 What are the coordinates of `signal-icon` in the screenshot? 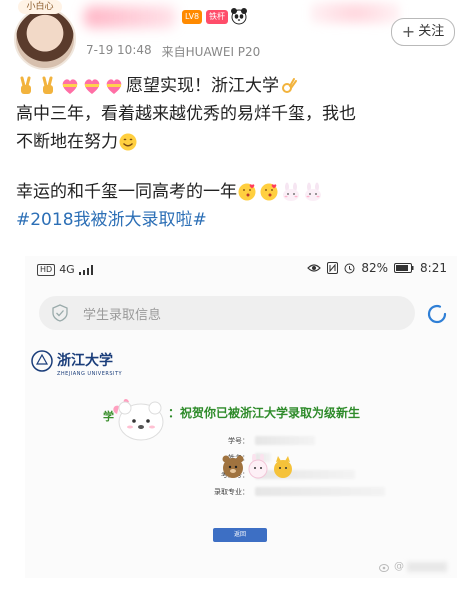 It's located at (85, 269).